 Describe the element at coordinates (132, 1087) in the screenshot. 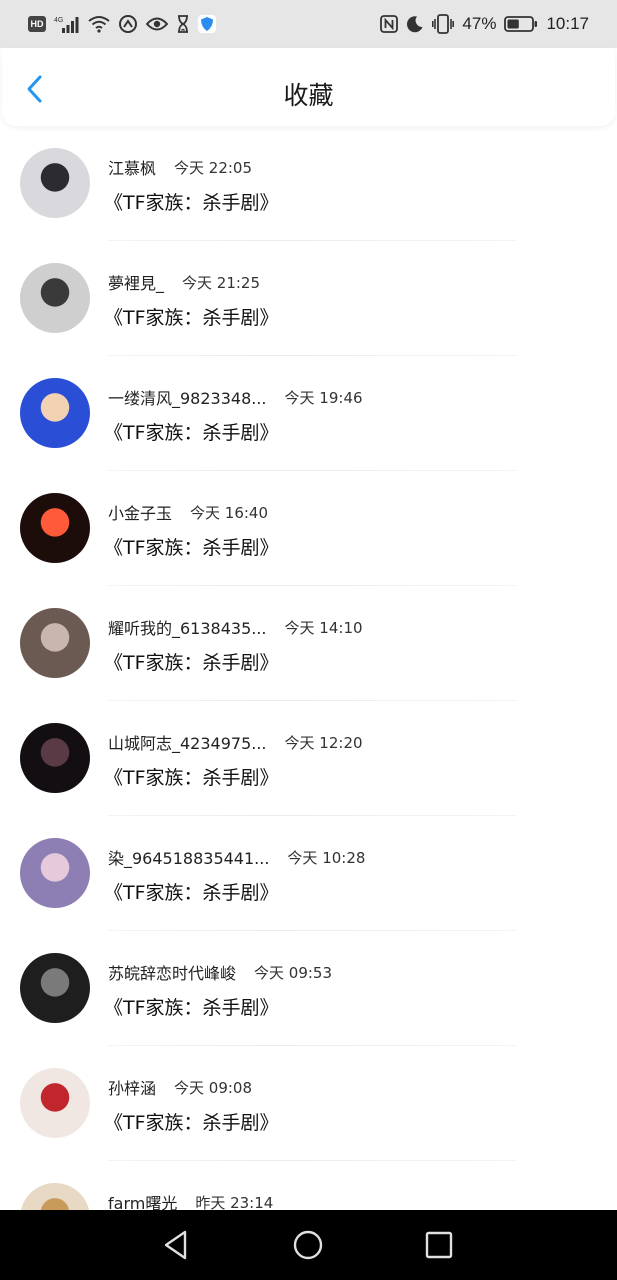

I see `user-name: 孙梓涵` at that location.